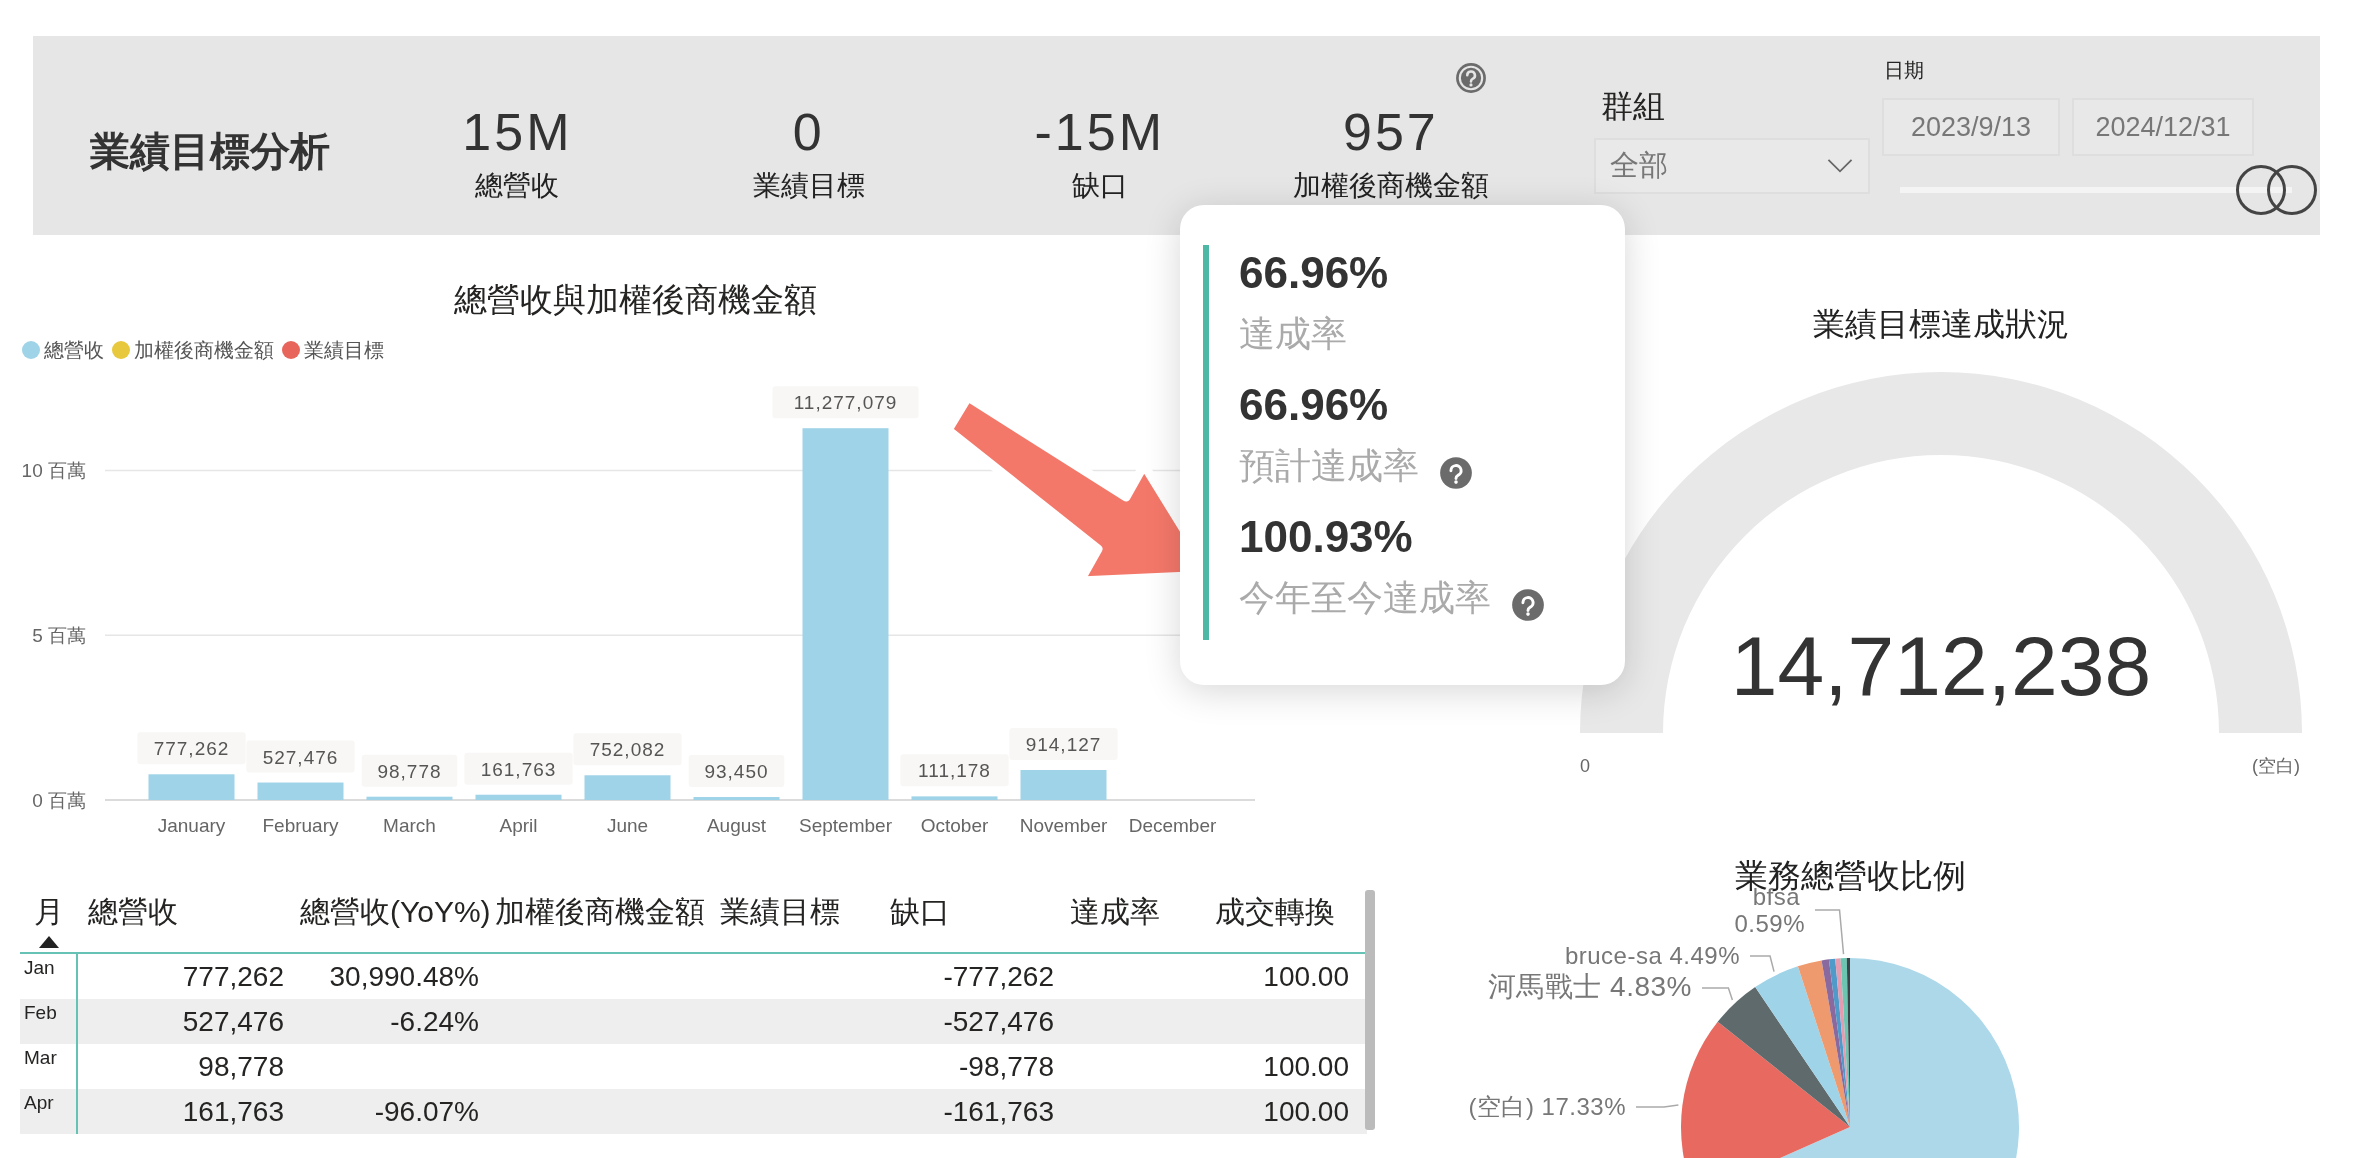 This screenshot has width=2360, height=1158. Describe the element at coordinates (1941, 666) in the screenshot. I see `gauge-value: 14,712,238` at that location.